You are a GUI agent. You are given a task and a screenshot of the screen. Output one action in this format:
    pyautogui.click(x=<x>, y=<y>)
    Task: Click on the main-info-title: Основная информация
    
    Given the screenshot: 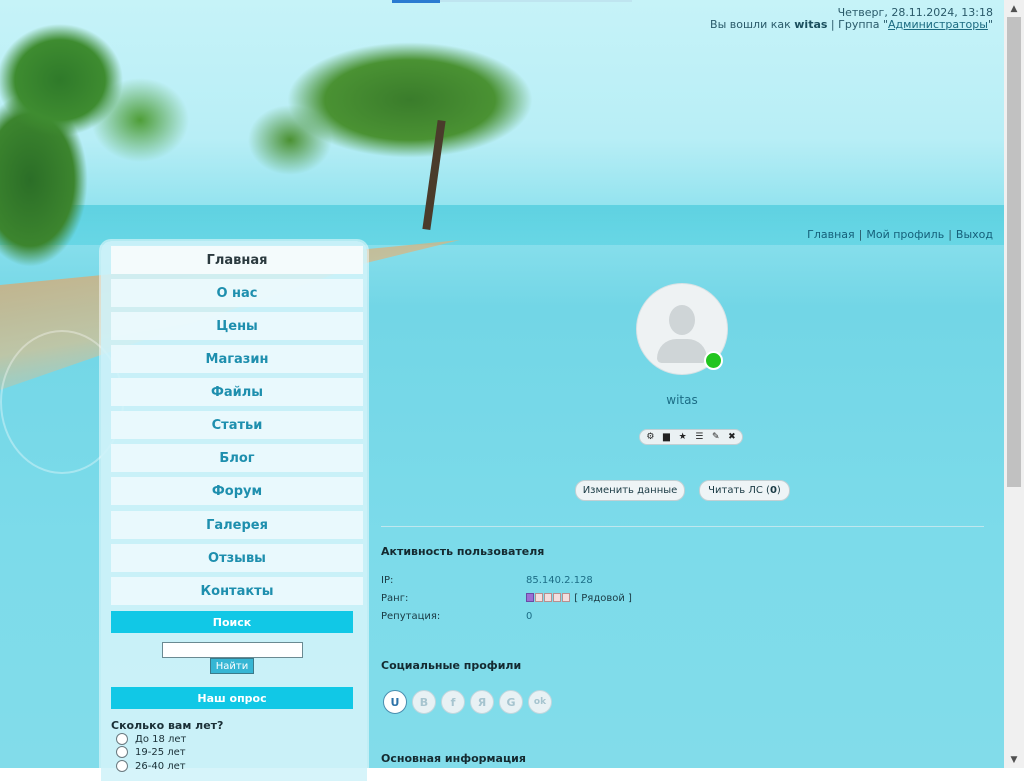 What is the action you would take?
    pyautogui.click(x=453, y=758)
    